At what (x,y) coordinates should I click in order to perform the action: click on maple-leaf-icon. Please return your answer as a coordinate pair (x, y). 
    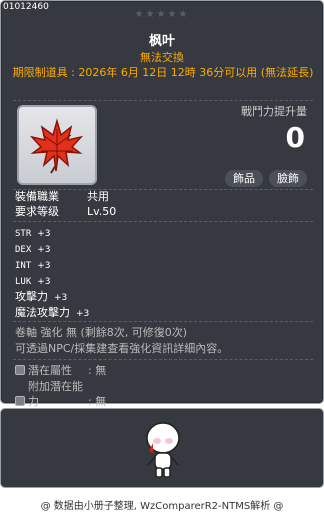
    Looking at the image, I should click on (56, 146).